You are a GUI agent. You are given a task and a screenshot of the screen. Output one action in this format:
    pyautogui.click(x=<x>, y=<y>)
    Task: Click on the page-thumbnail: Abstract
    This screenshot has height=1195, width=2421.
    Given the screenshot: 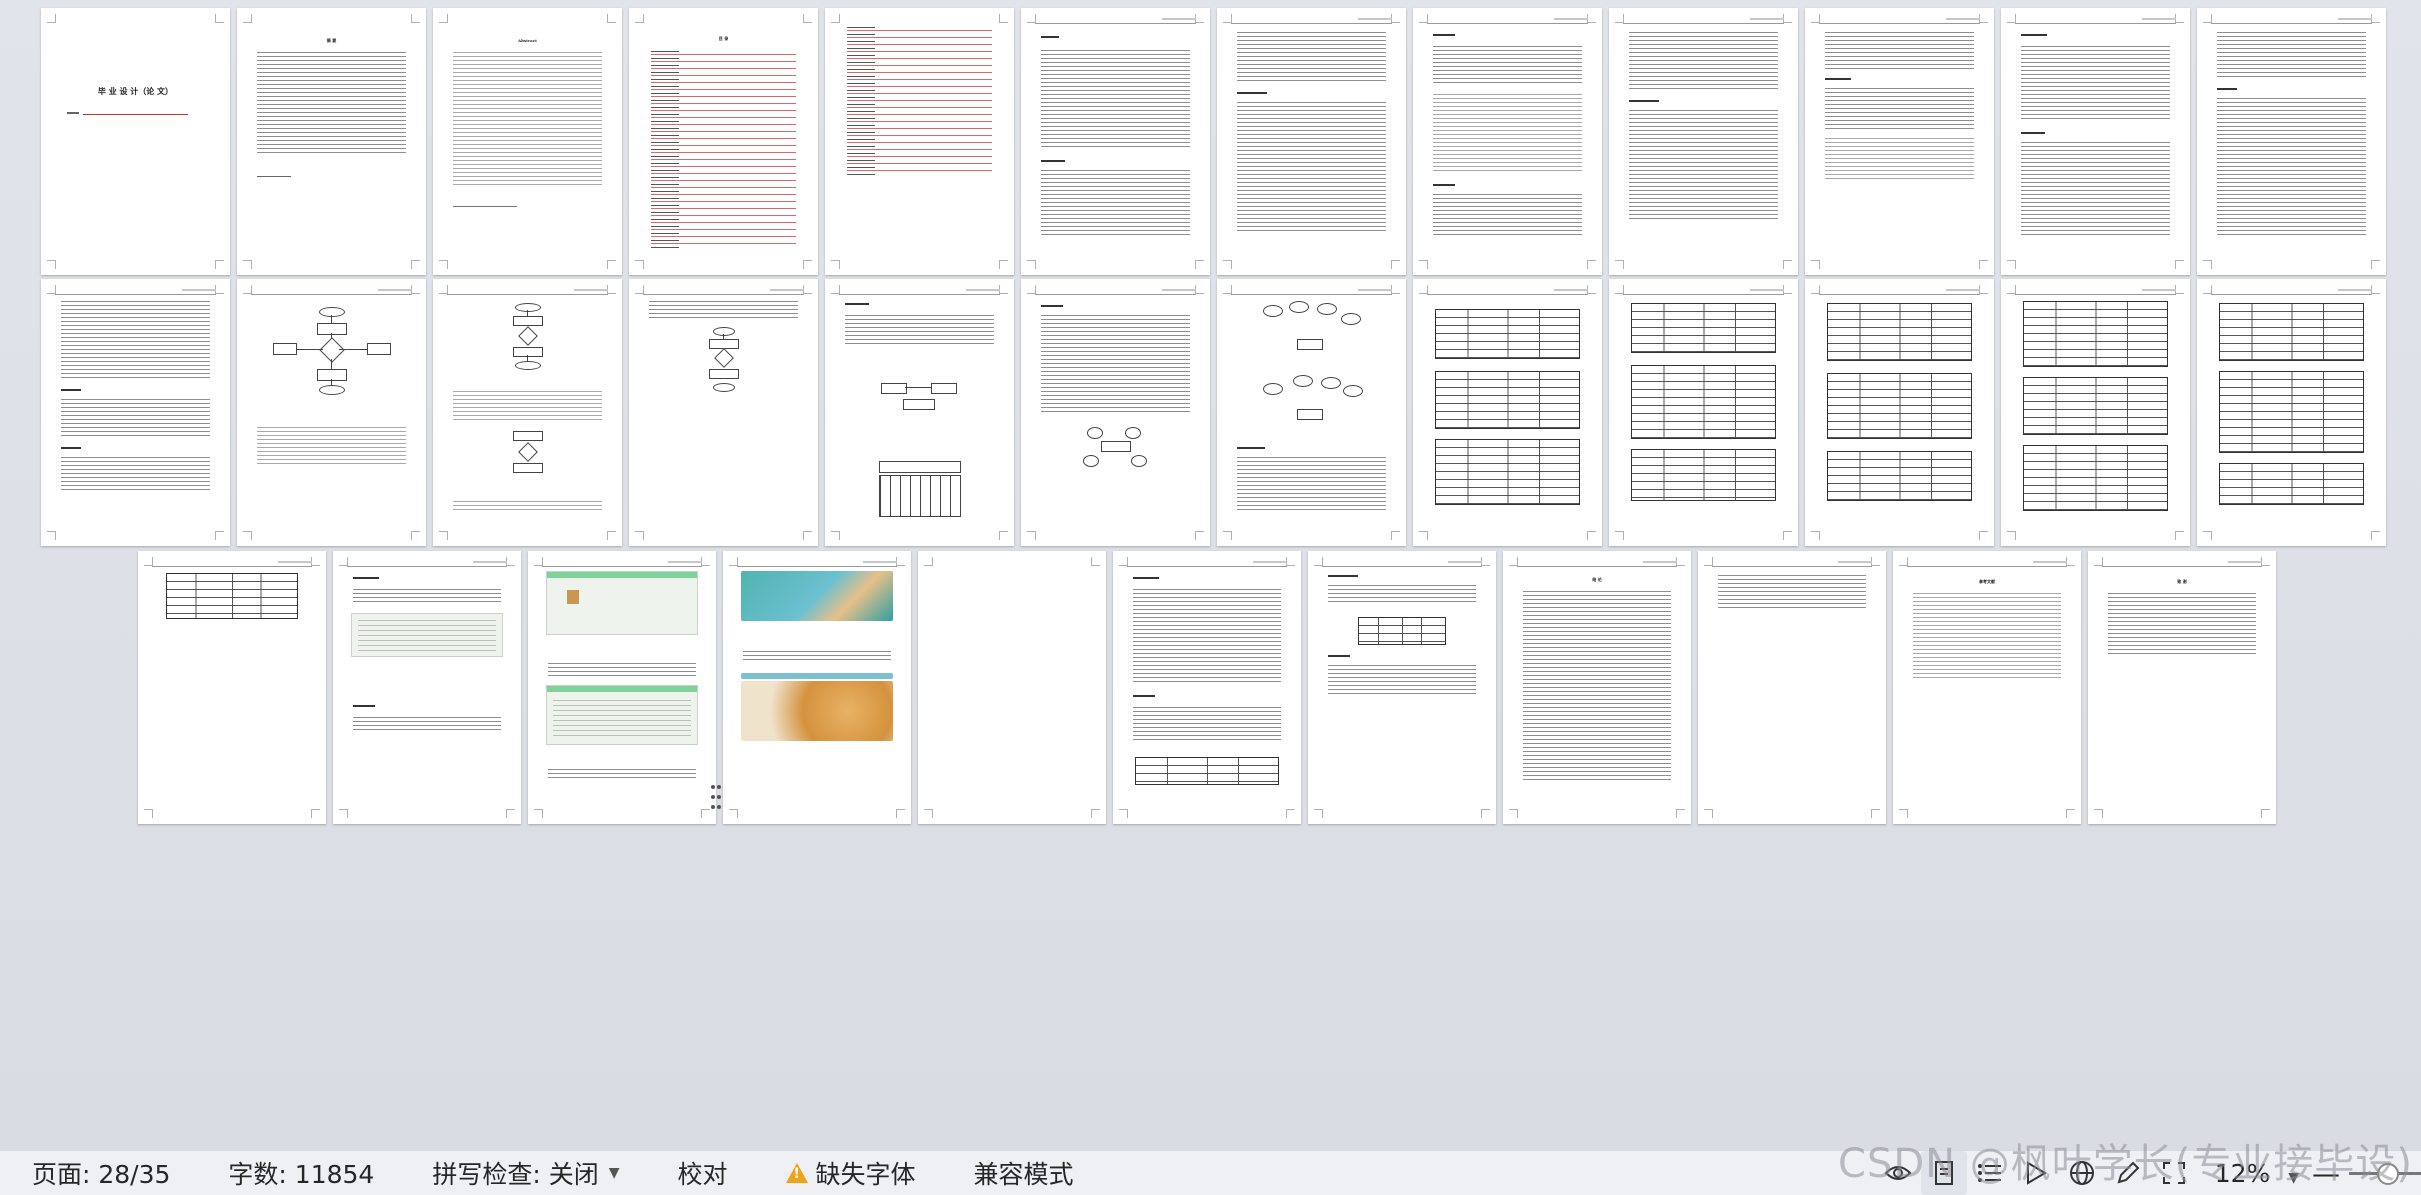 What is the action you would take?
    pyautogui.click(x=527, y=141)
    